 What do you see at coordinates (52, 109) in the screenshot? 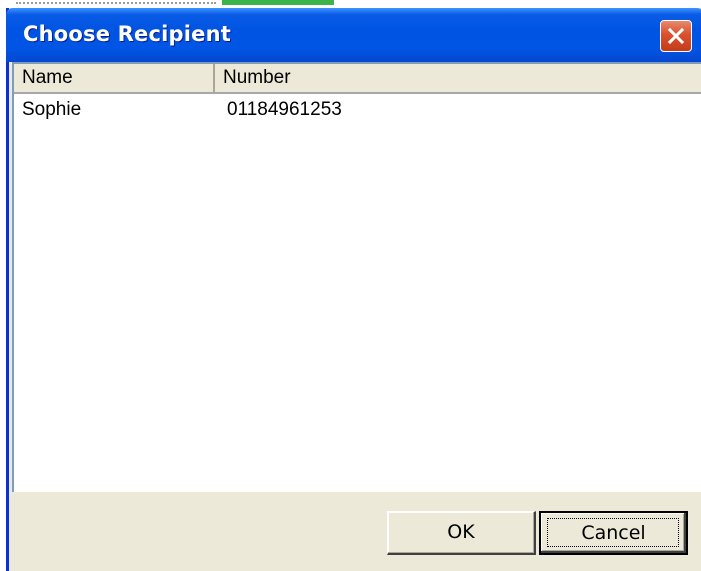
I see `recipient-name: Sophie` at bounding box center [52, 109].